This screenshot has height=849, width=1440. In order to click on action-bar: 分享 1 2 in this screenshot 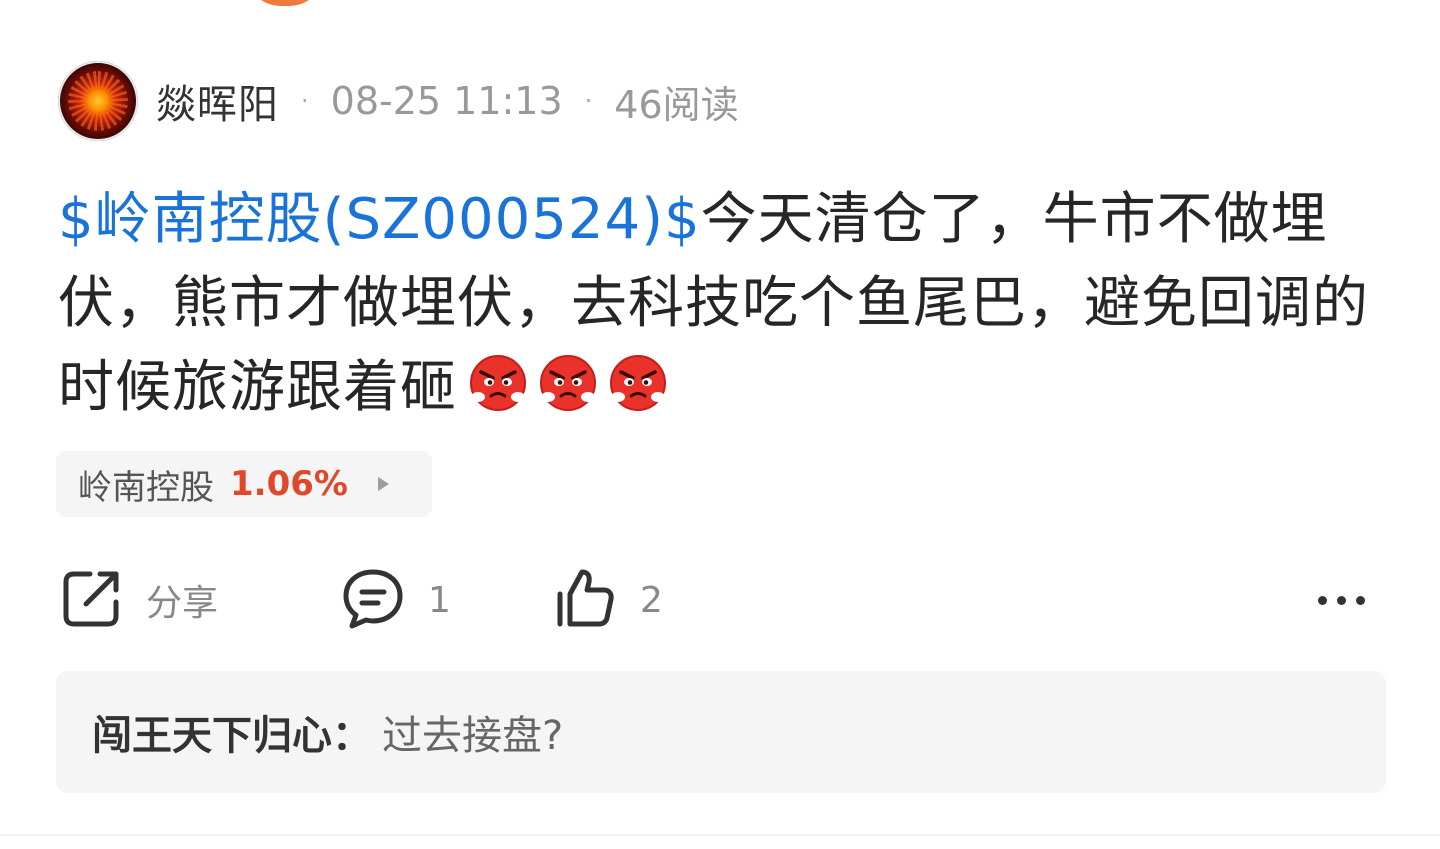, I will do `click(720, 600)`.